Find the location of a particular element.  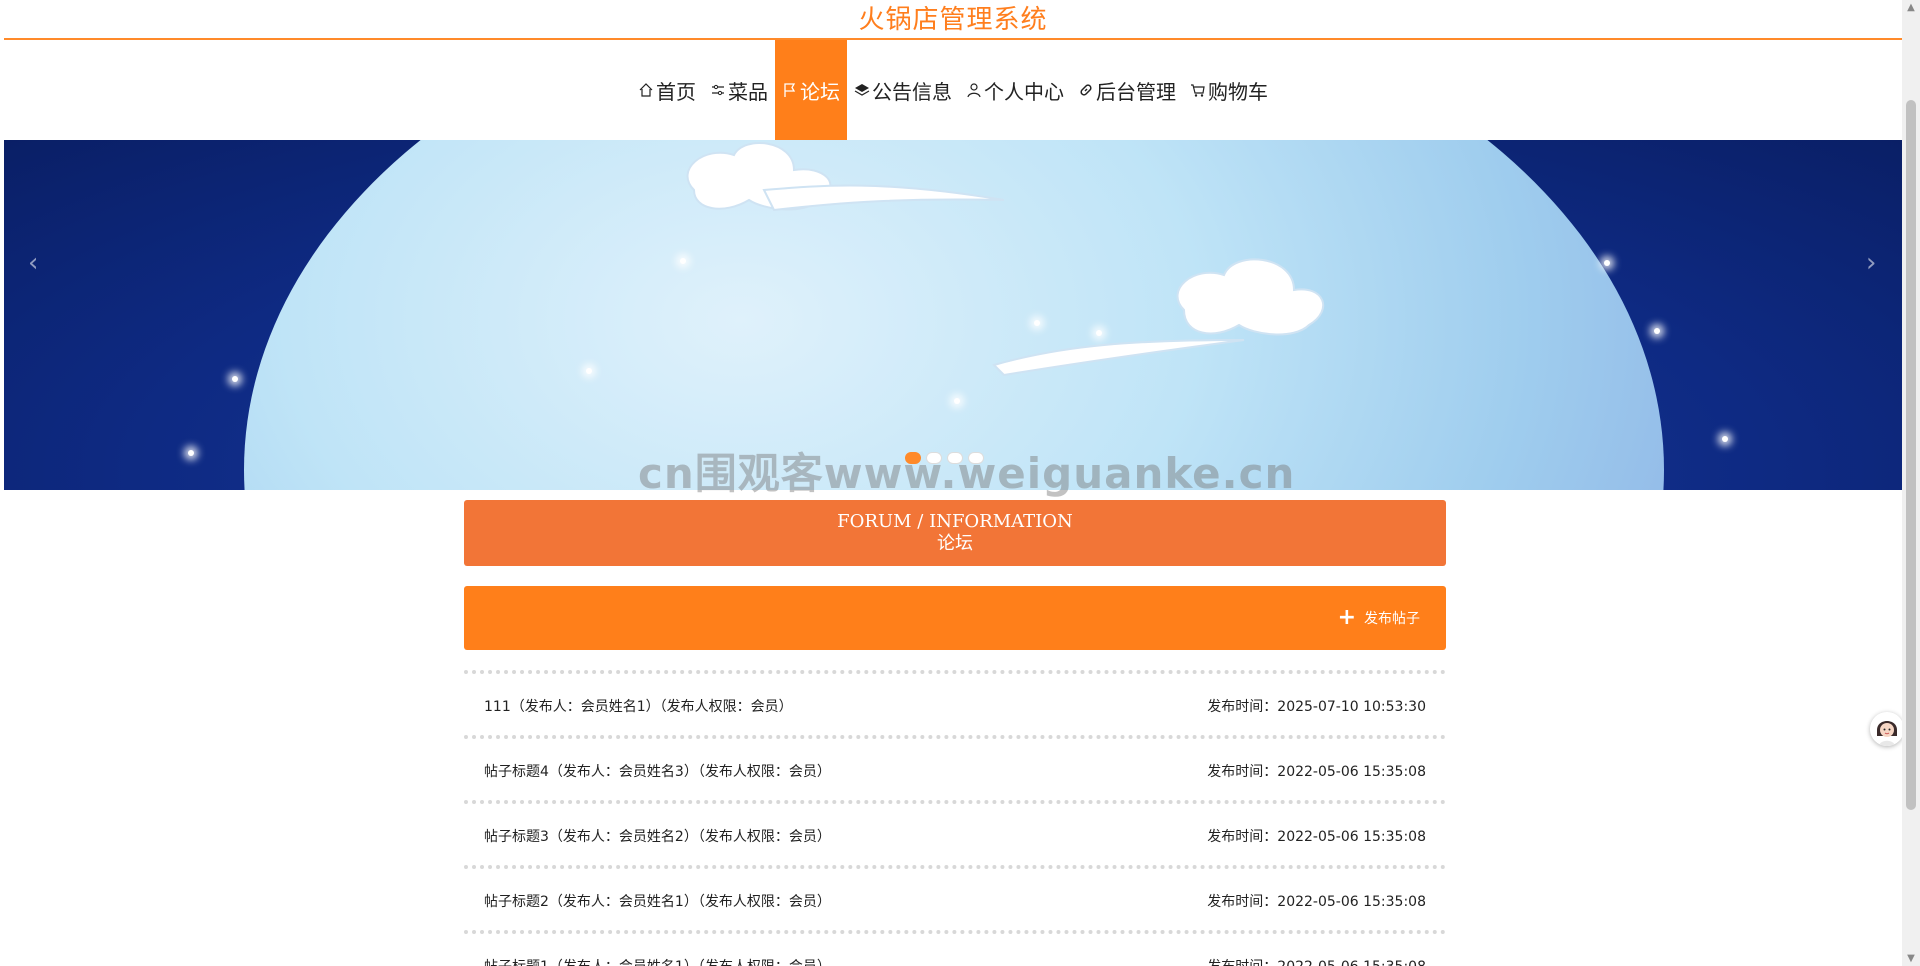

link-icon is located at coordinates (1086, 90).